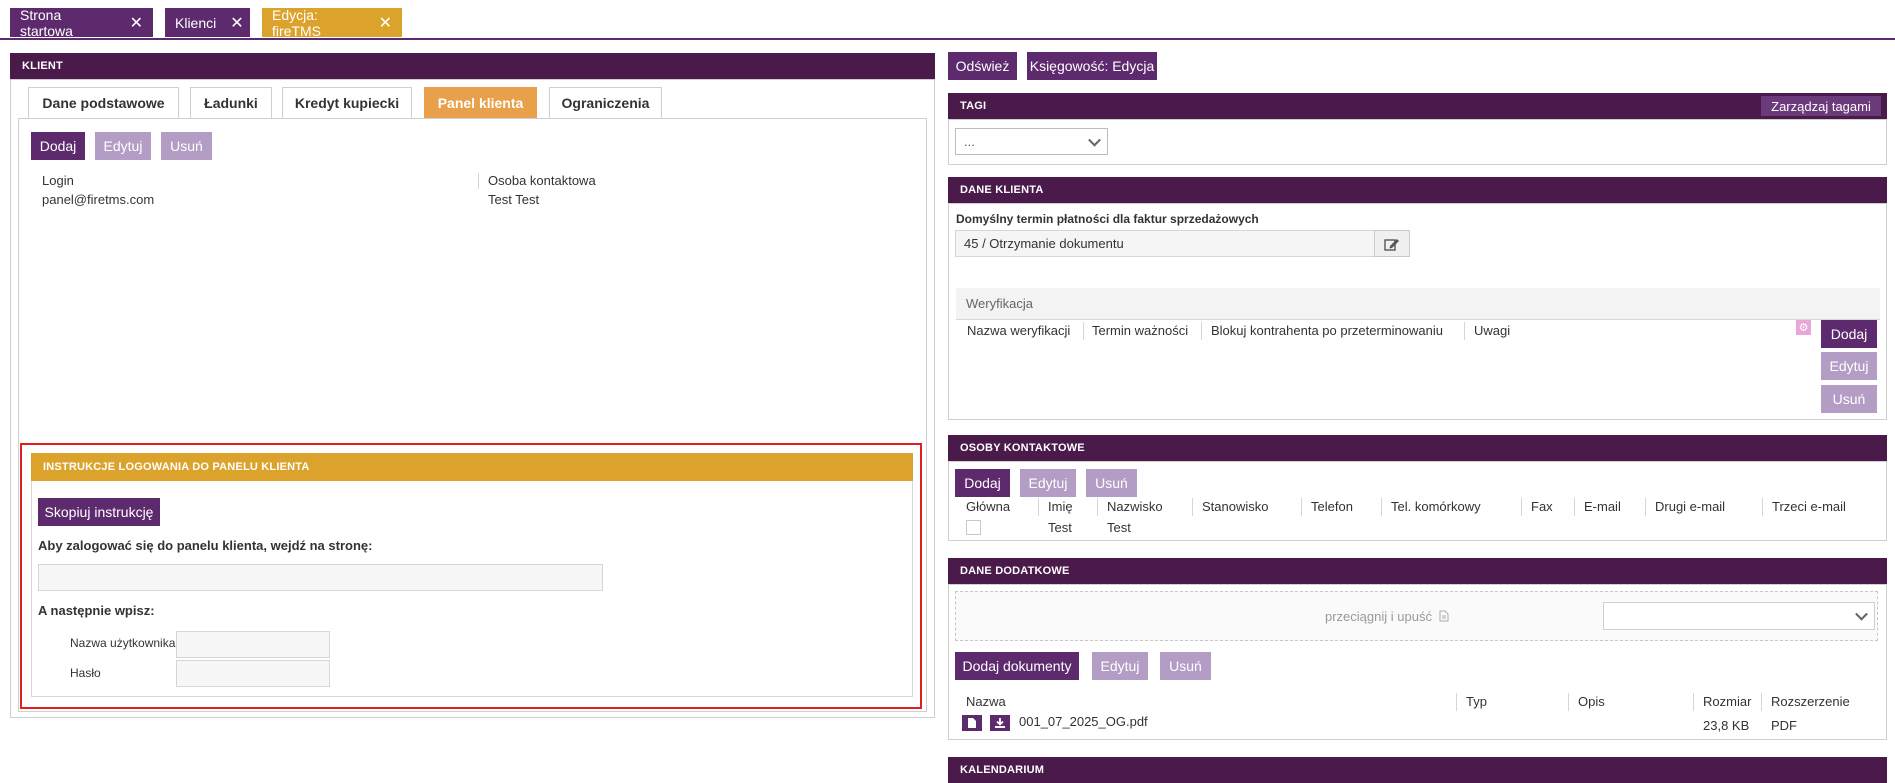 Image resolution: width=1895 pixels, height=783 pixels. What do you see at coordinates (1417, 571) in the screenshot?
I see `extra-data-section-header: DANE DODATKOWE` at bounding box center [1417, 571].